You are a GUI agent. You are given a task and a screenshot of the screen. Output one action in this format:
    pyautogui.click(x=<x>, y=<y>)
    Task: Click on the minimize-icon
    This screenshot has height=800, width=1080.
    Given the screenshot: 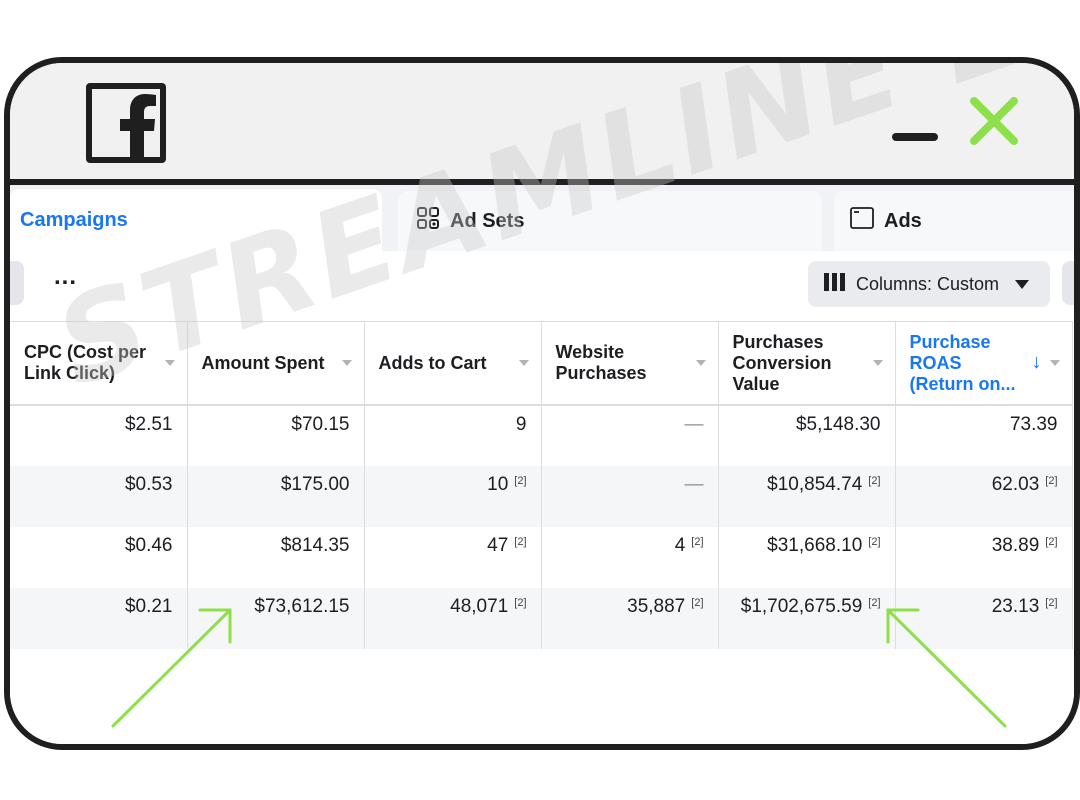 What is the action you would take?
    pyautogui.click(x=915, y=137)
    